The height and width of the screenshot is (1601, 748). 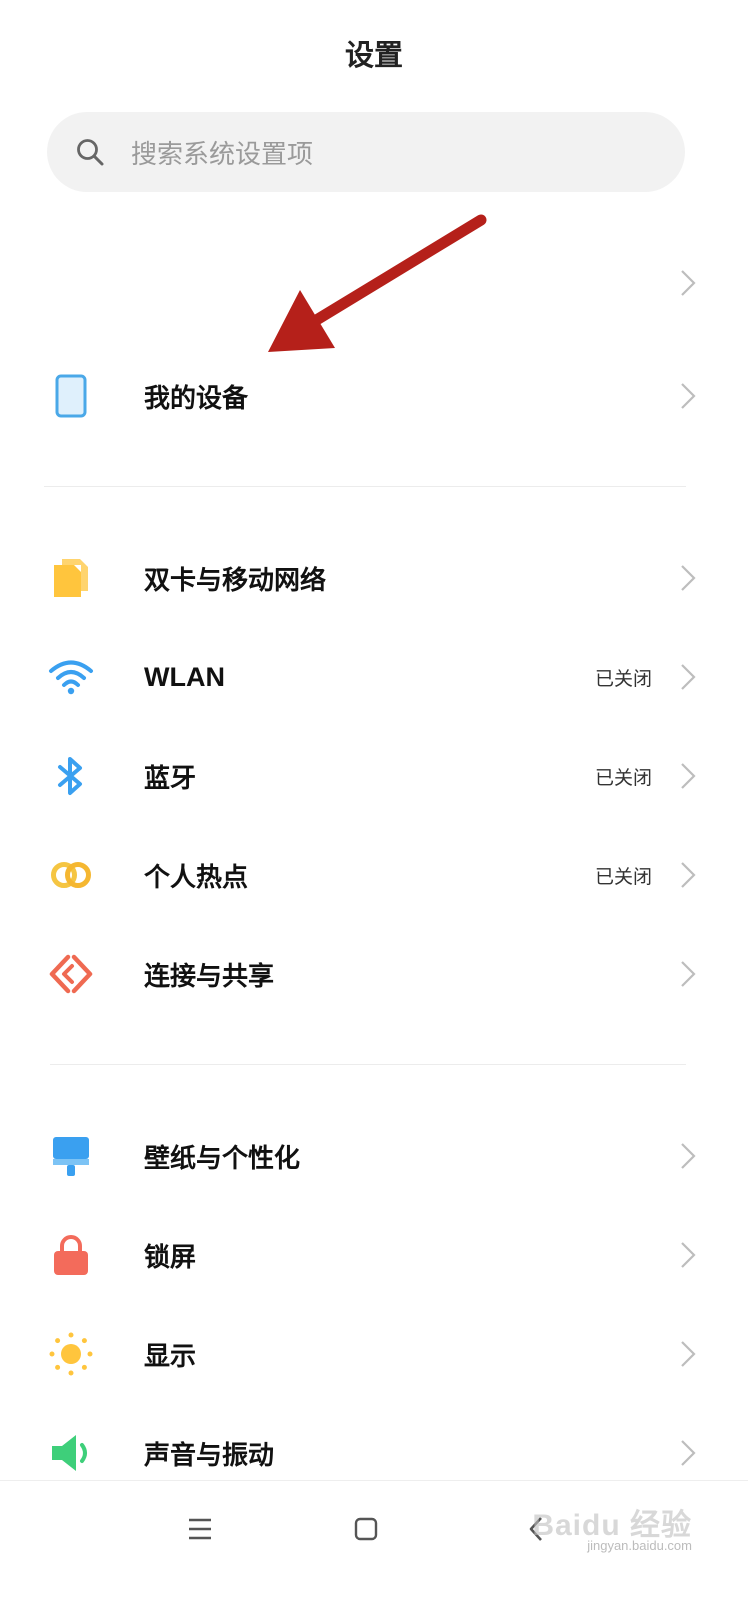 I want to click on settings-item-display: 显示, so click(x=374, y=1354).